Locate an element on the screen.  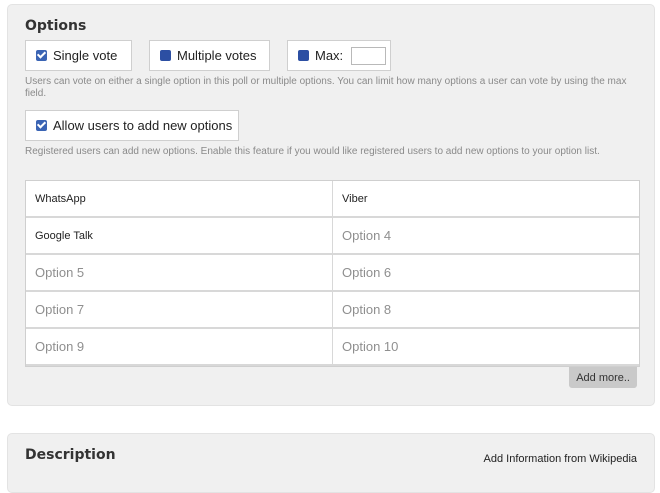
allow-add-checkbox-icon is located at coordinates (41, 125).